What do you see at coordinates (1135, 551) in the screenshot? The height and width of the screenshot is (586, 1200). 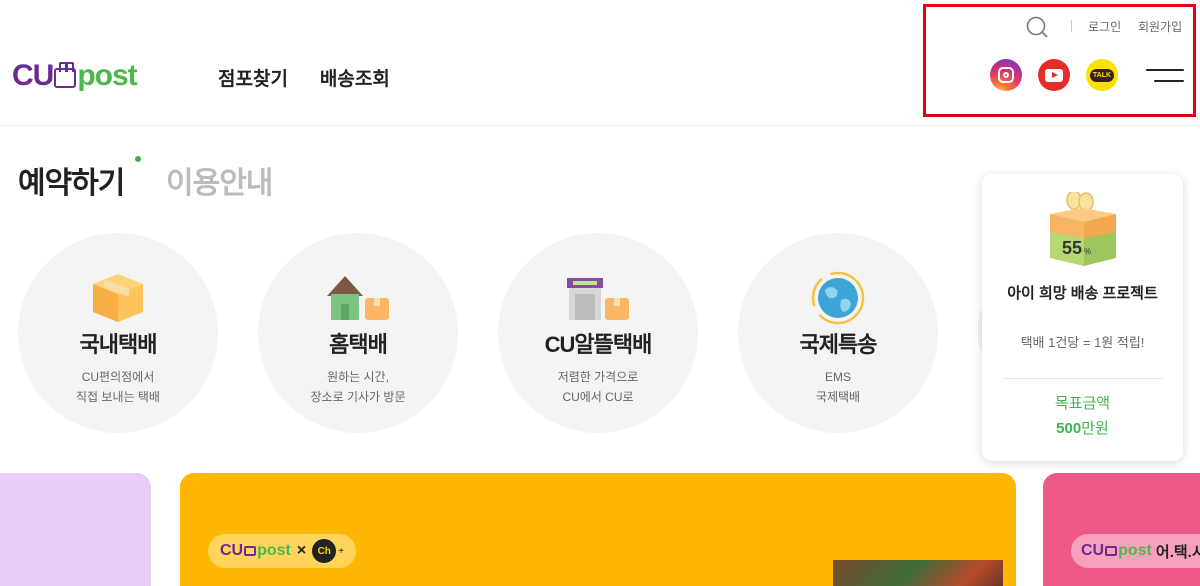 I see `banner-next-badge: CU post 어.택.시` at bounding box center [1135, 551].